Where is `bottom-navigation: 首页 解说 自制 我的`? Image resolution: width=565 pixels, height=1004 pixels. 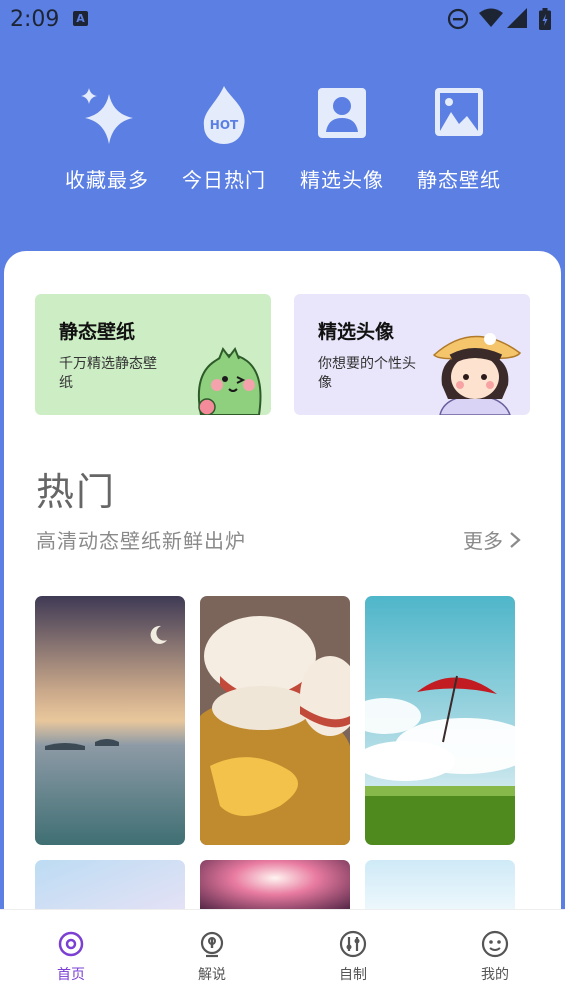
bottom-navigation: 首页 解说 自制 我的 is located at coordinates (282, 956).